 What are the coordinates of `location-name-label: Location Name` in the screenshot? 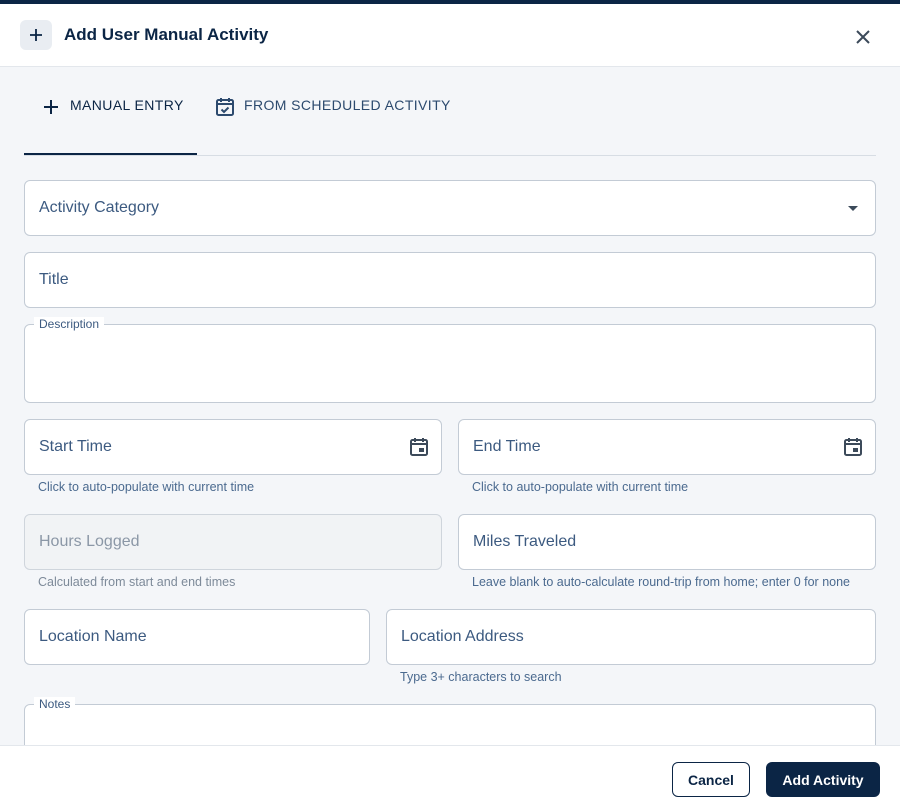 It's located at (93, 636).